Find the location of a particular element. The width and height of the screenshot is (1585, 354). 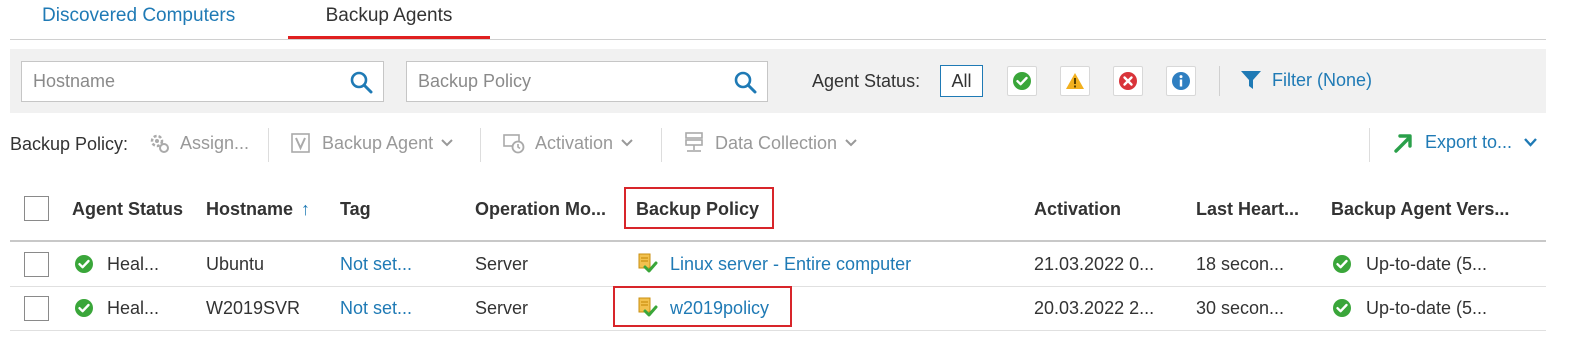

column-activation: Activation is located at coordinates (1077, 209).